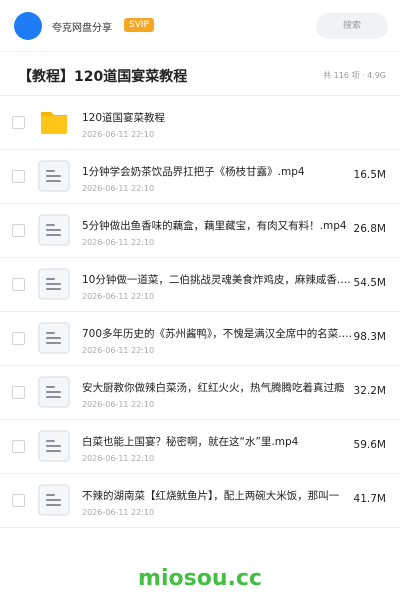 The image size is (400, 600). I want to click on file-size: 41.7M, so click(369, 499).